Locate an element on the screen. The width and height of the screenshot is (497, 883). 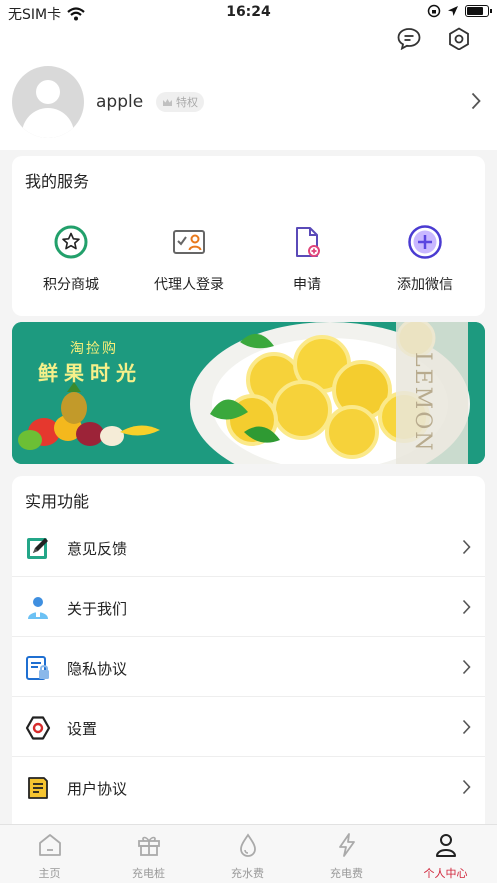
service-label: 申请 is located at coordinates (307, 285).